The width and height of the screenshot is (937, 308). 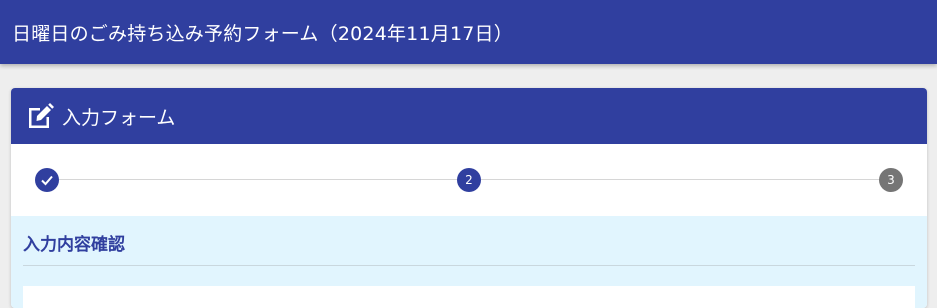 I want to click on step-number: 2, so click(x=469, y=180).